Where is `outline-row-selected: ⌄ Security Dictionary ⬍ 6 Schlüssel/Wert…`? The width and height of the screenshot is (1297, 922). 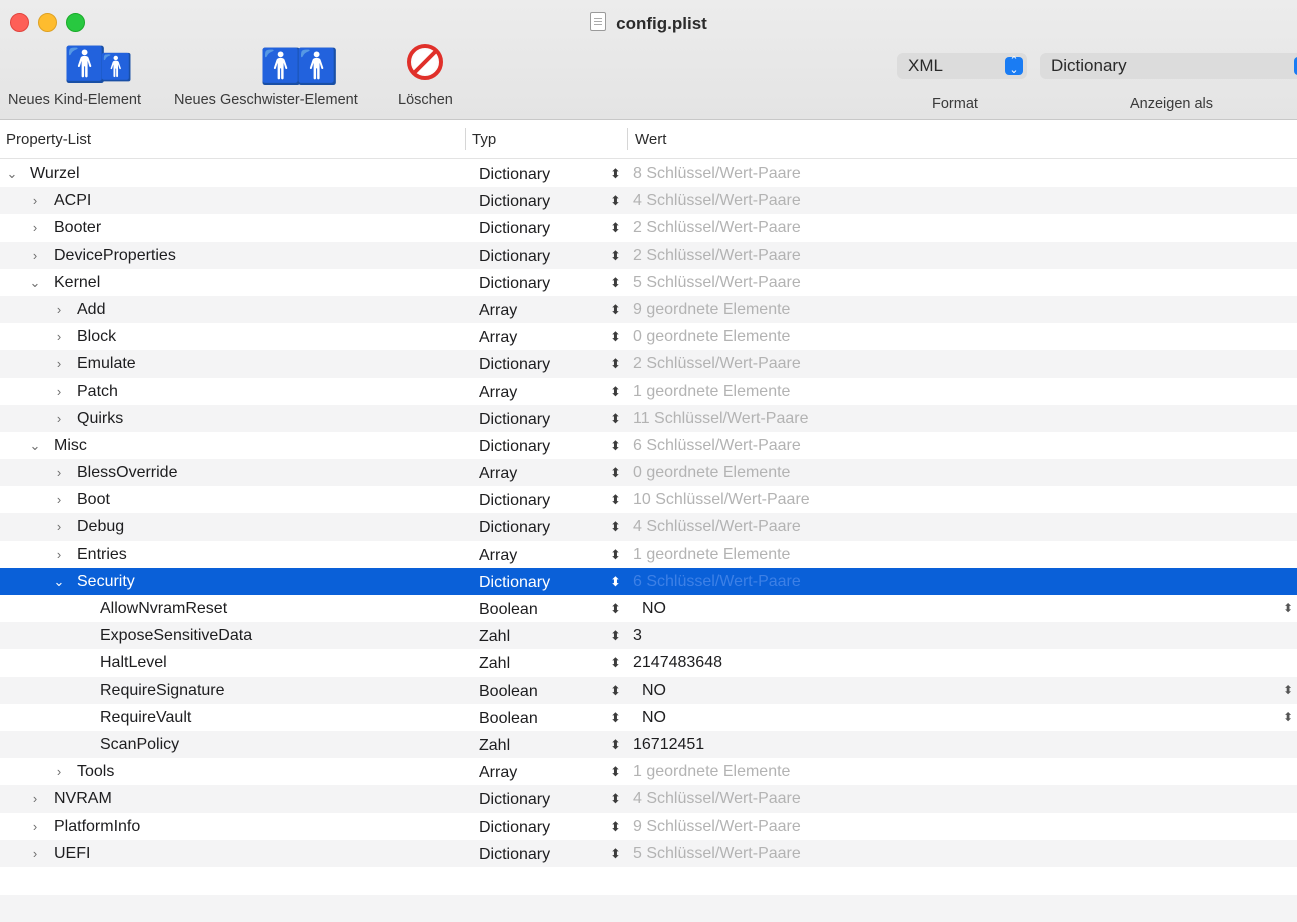 outline-row-selected: ⌄ Security Dictionary ⬍ 6 Schlüssel/Wert… is located at coordinates (648, 581).